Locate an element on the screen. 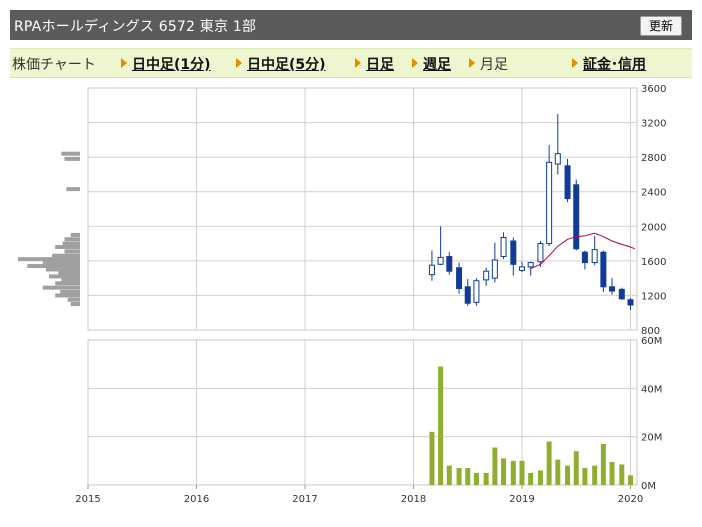 Image resolution: width=702 pixels, height=527 pixels. price-tick-label: 3200 is located at coordinates (653, 124).